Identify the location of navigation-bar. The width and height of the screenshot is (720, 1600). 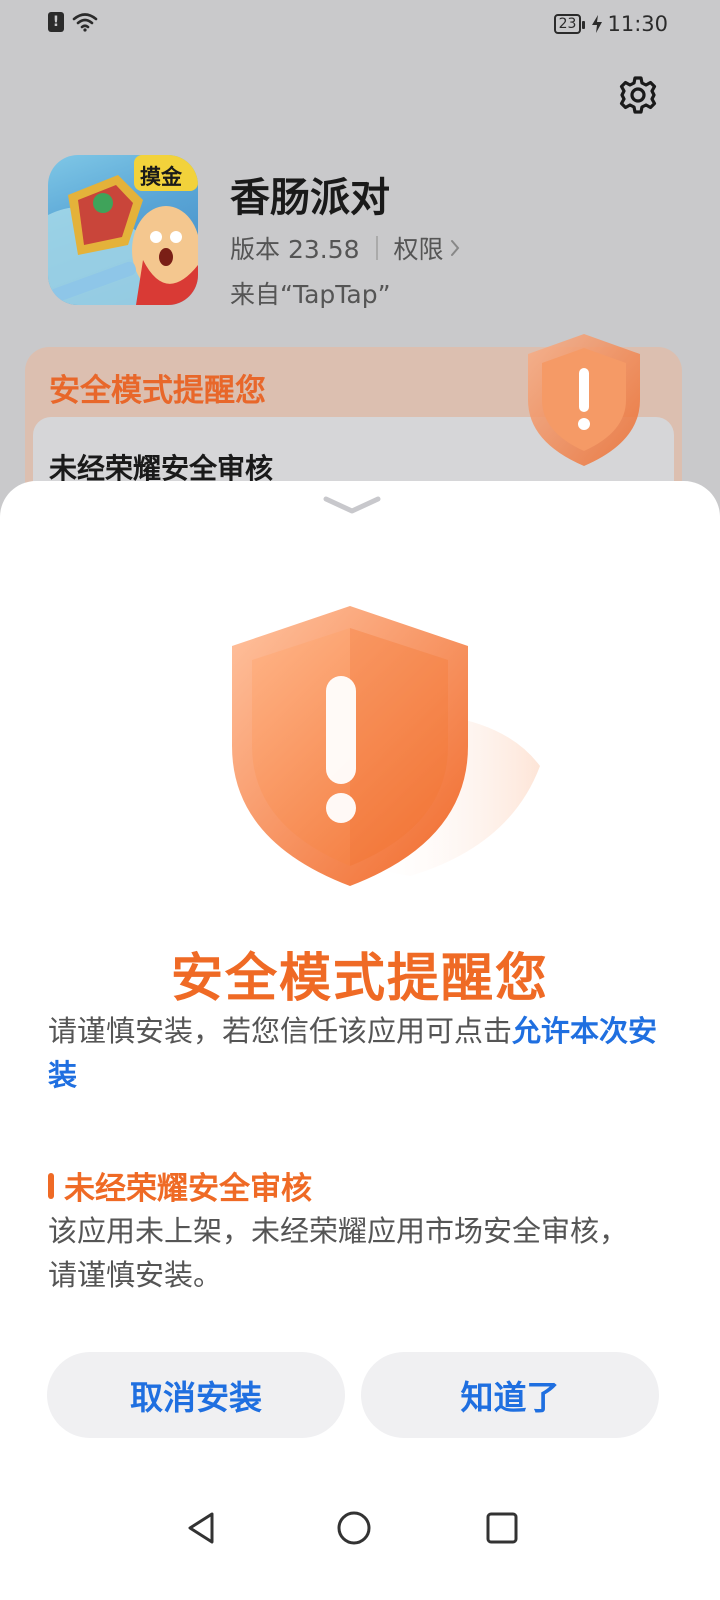
(360, 1530).